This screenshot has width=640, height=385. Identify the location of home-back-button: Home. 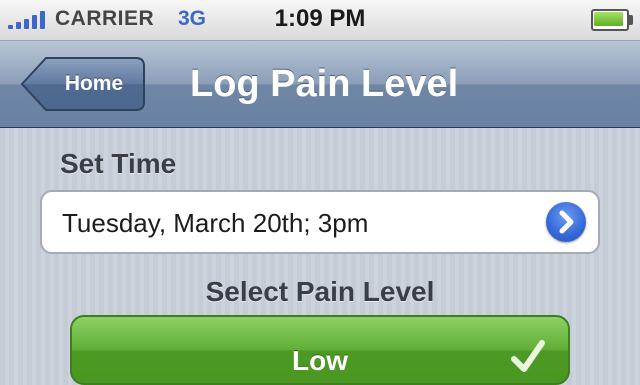
(83, 84).